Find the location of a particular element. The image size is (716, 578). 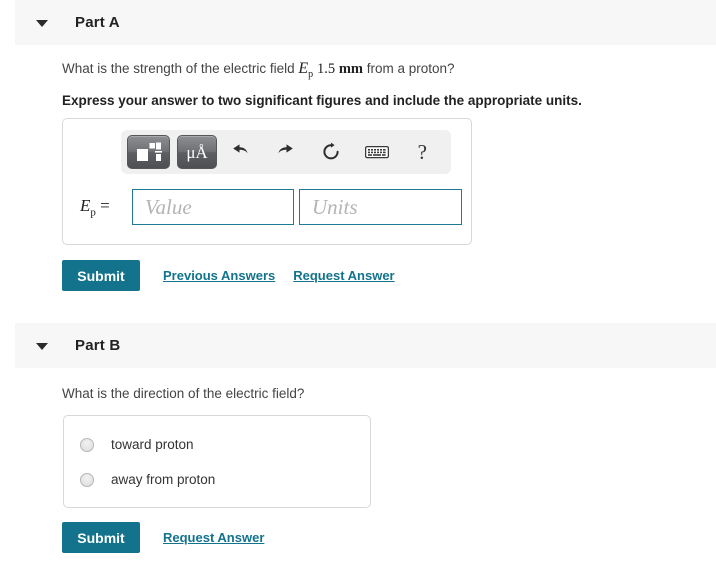

radio-option-toward-proton: toward proton is located at coordinates (137, 444).